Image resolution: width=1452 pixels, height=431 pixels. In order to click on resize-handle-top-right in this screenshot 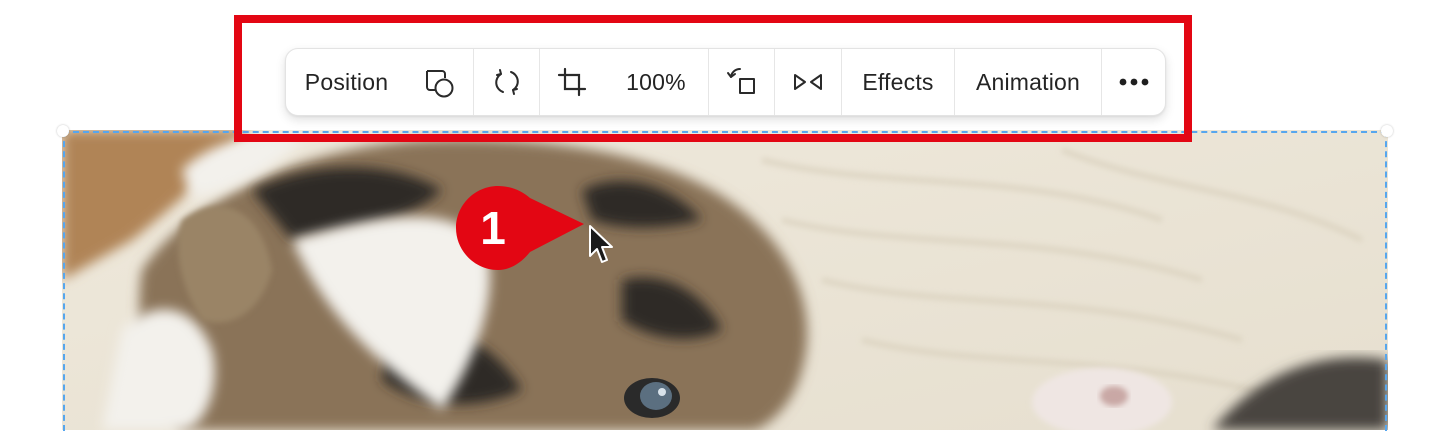, I will do `click(1387, 131)`.